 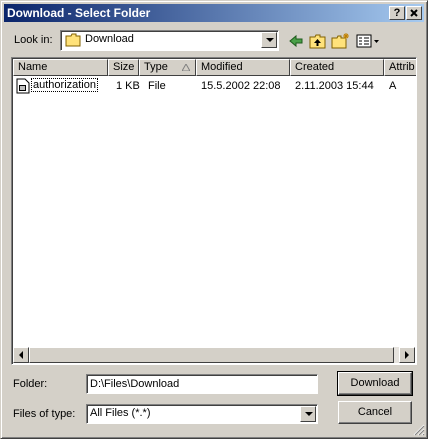 What do you see at coordinates (419, 430) in the screenshot?
I see `resize-grip-icon` at bounding box center [419, 430].